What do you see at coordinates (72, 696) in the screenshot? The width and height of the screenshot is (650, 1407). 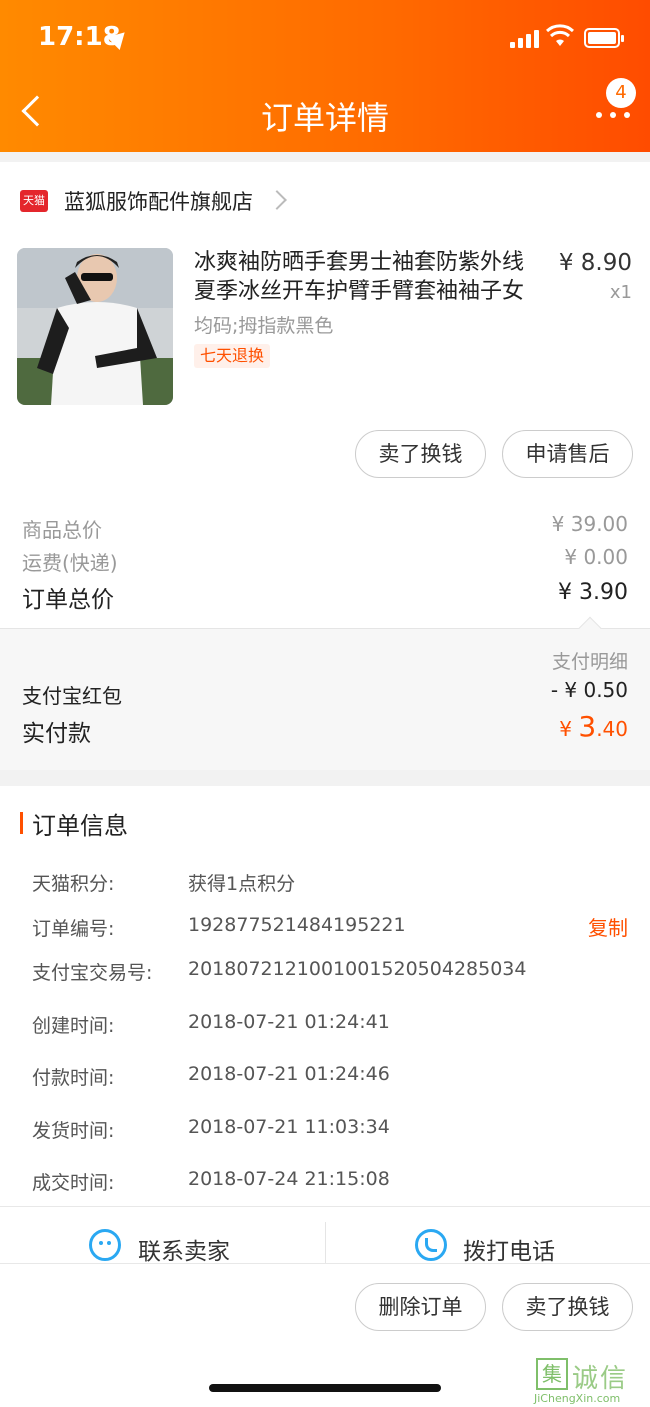 I see `red-packet-label: 支付宝红包` at bounding box center [72, 696].